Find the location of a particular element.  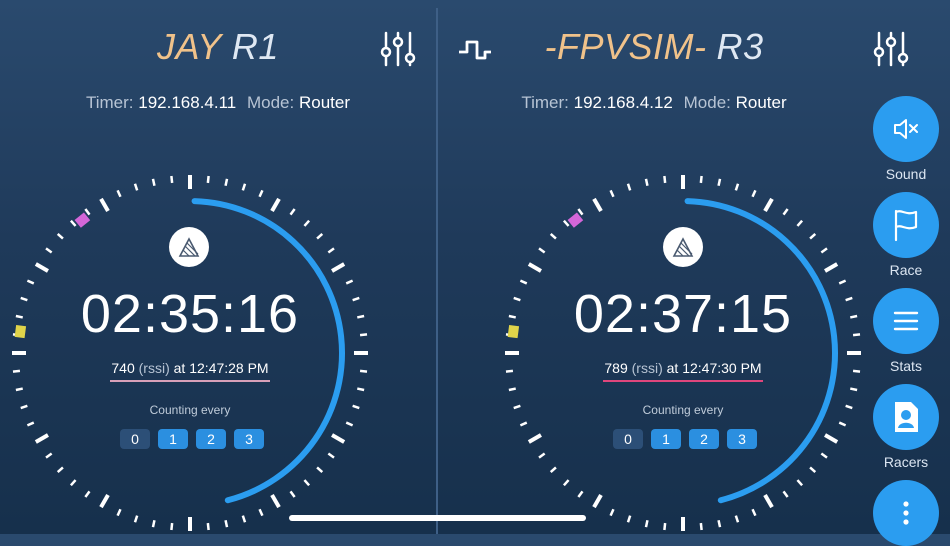

left-count-selector: 0 1 2 3 is located at coordinates (192, 439).